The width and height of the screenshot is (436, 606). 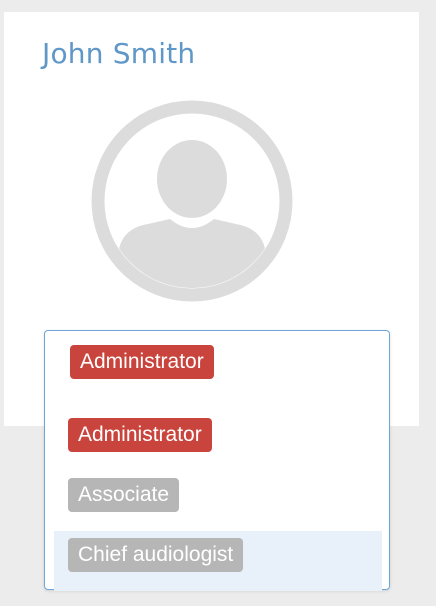 What do you see at coordinates (218, 441) in the screenshot?
I see `role-option-administrator: Administrator` at bounding box center [218, 441].